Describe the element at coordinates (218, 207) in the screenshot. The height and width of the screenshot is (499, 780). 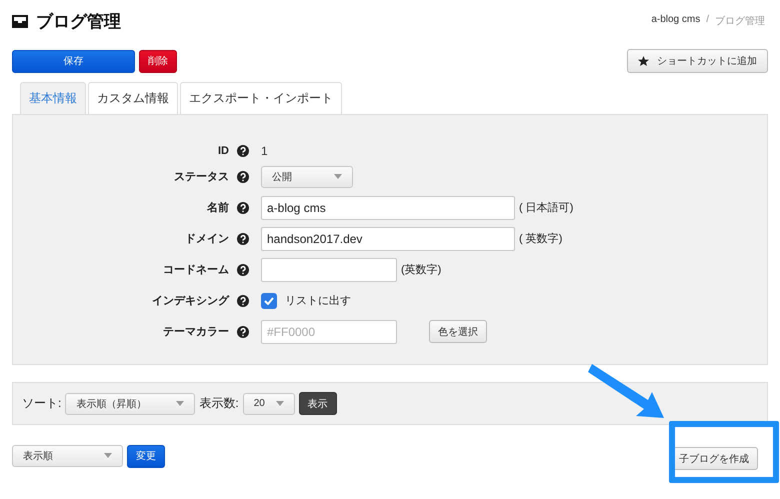
I see `field-label: 名前` at that location.